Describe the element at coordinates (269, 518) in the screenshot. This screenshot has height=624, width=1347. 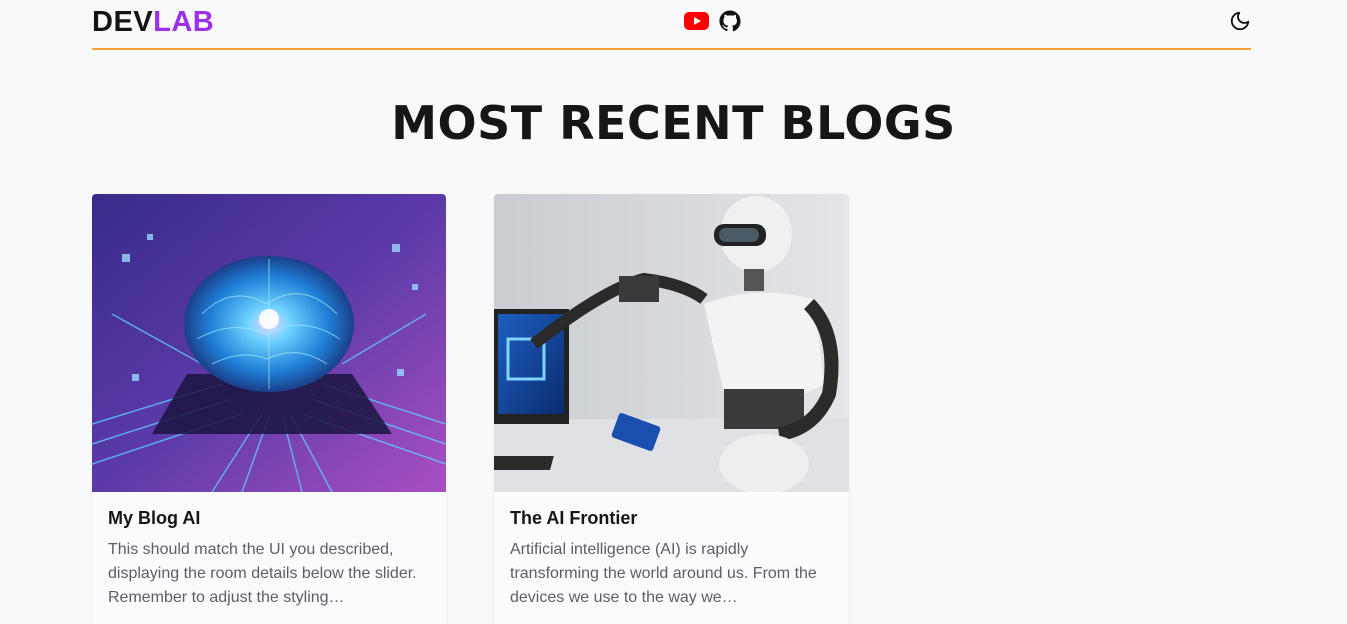
I see `blog-title: My Blog AI` at that location.